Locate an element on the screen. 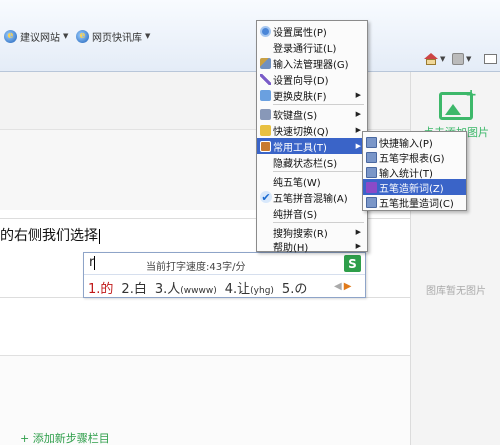 Image resolution: width=500 pixels, height=445 pixels. ime-candidate-list: 1.的 2.白 3.人(wwww) 4.让(yhg) 5.の is located at coordinates (201, 287).